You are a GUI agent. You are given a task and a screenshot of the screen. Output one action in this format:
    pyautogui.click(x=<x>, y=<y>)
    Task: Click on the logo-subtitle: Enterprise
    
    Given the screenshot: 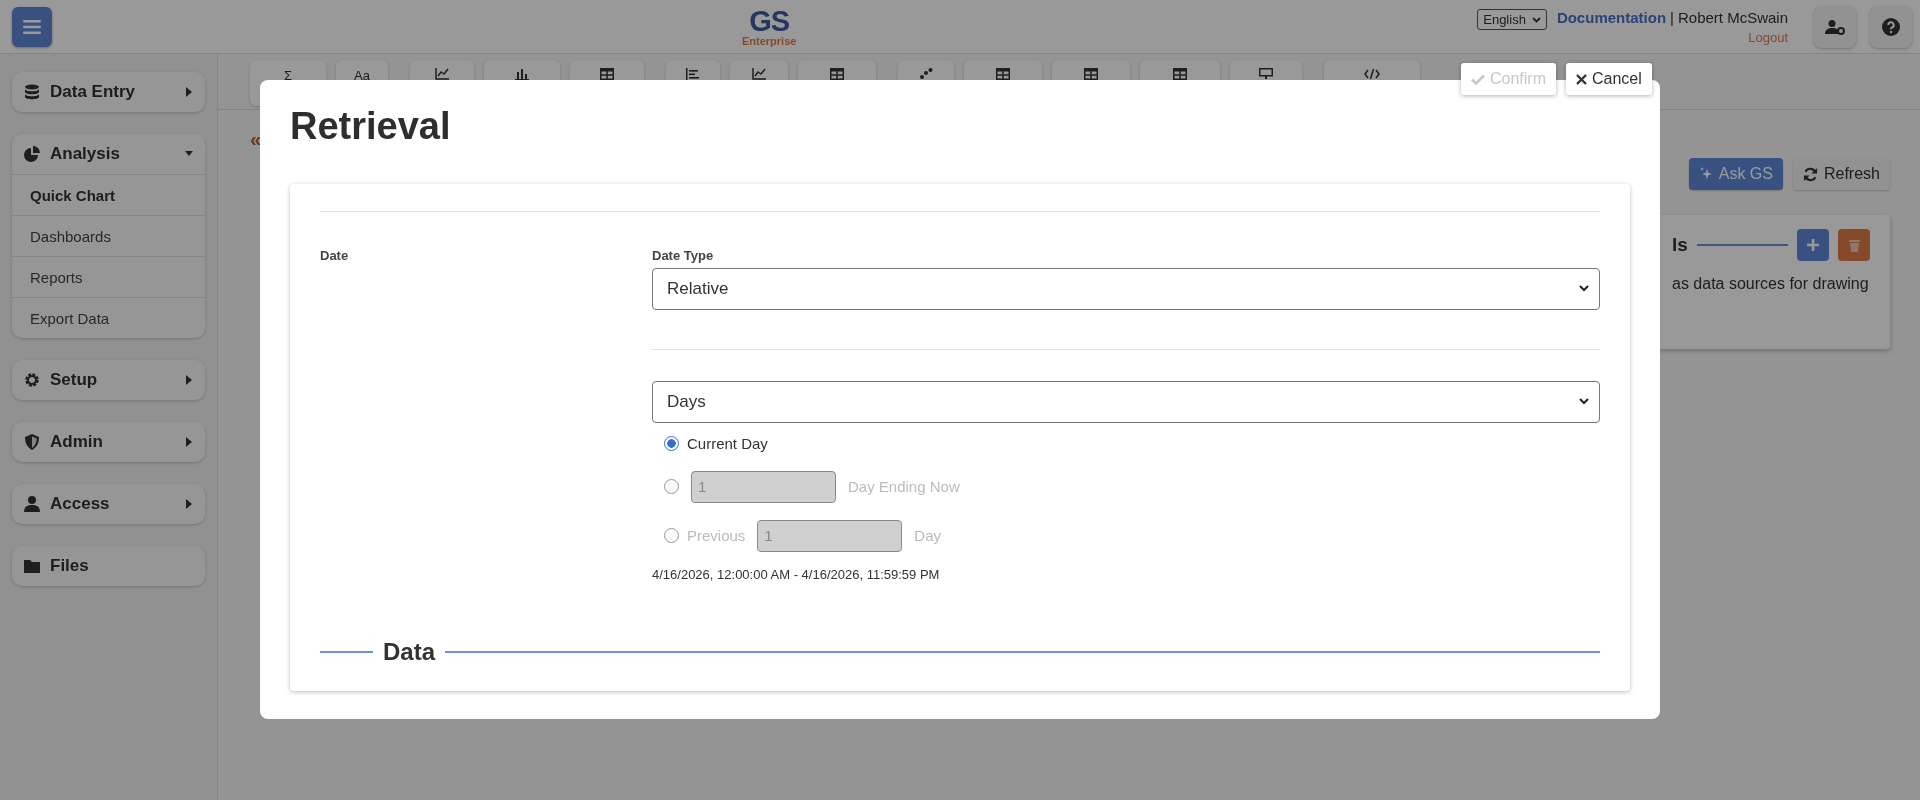 What is the action you would take?
    pyautogui.click(x=769, y=41)
    